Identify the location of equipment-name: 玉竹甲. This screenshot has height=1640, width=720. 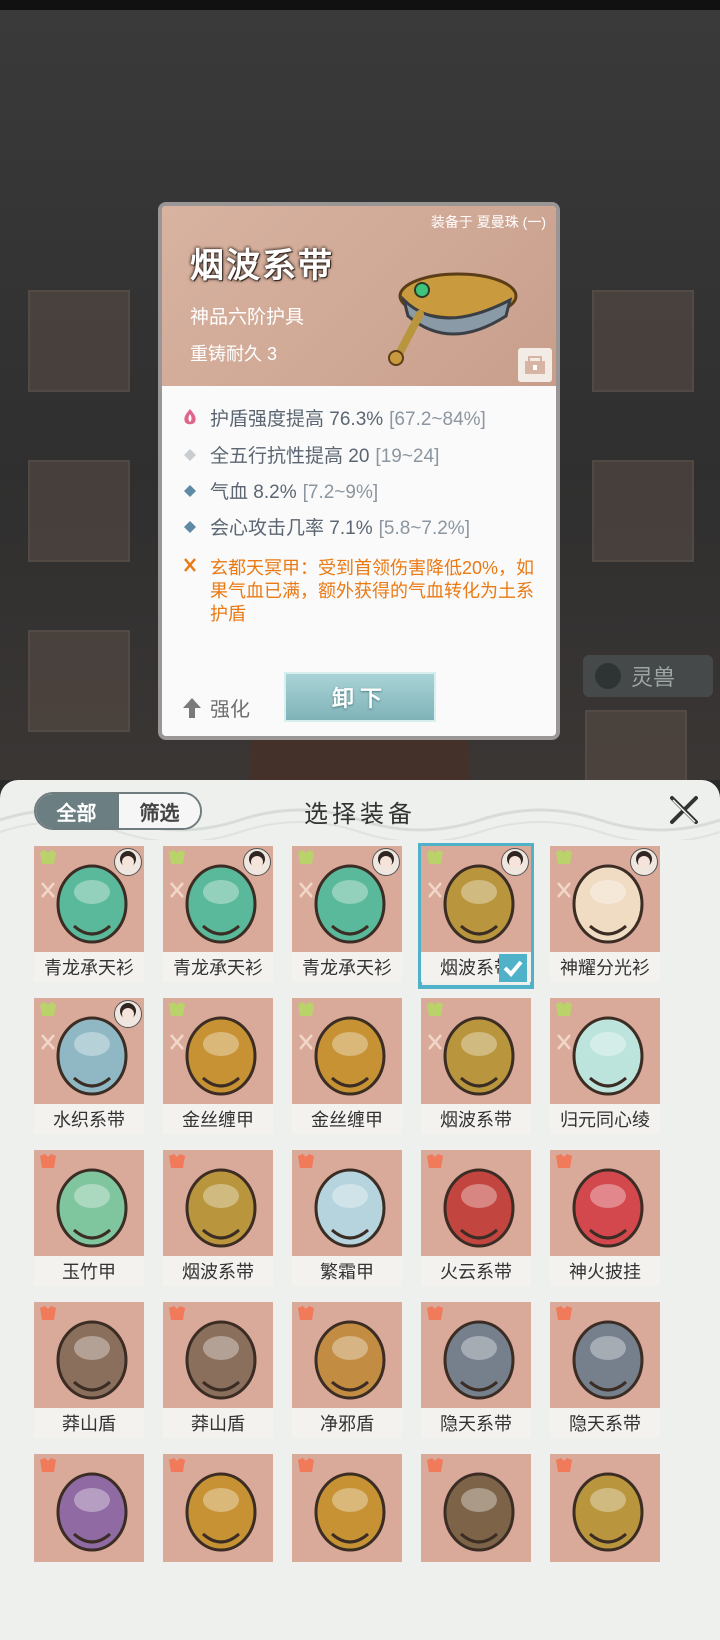
(89, 1271).